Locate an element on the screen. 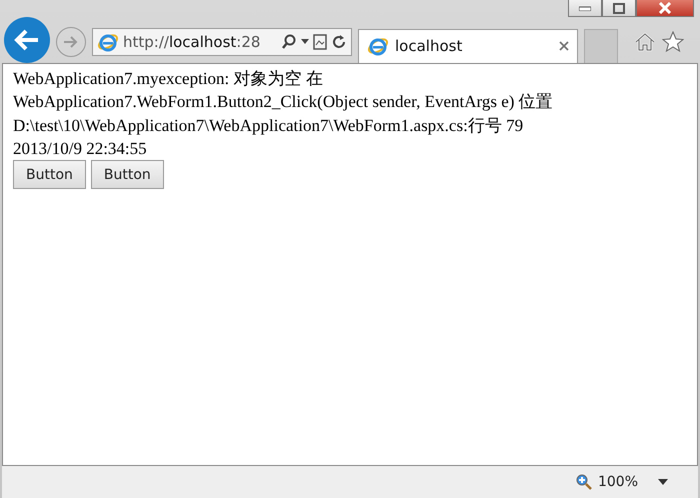 This screenshot has height=498, width=700. back-arrow-icon is located at coordinates (27, 39).